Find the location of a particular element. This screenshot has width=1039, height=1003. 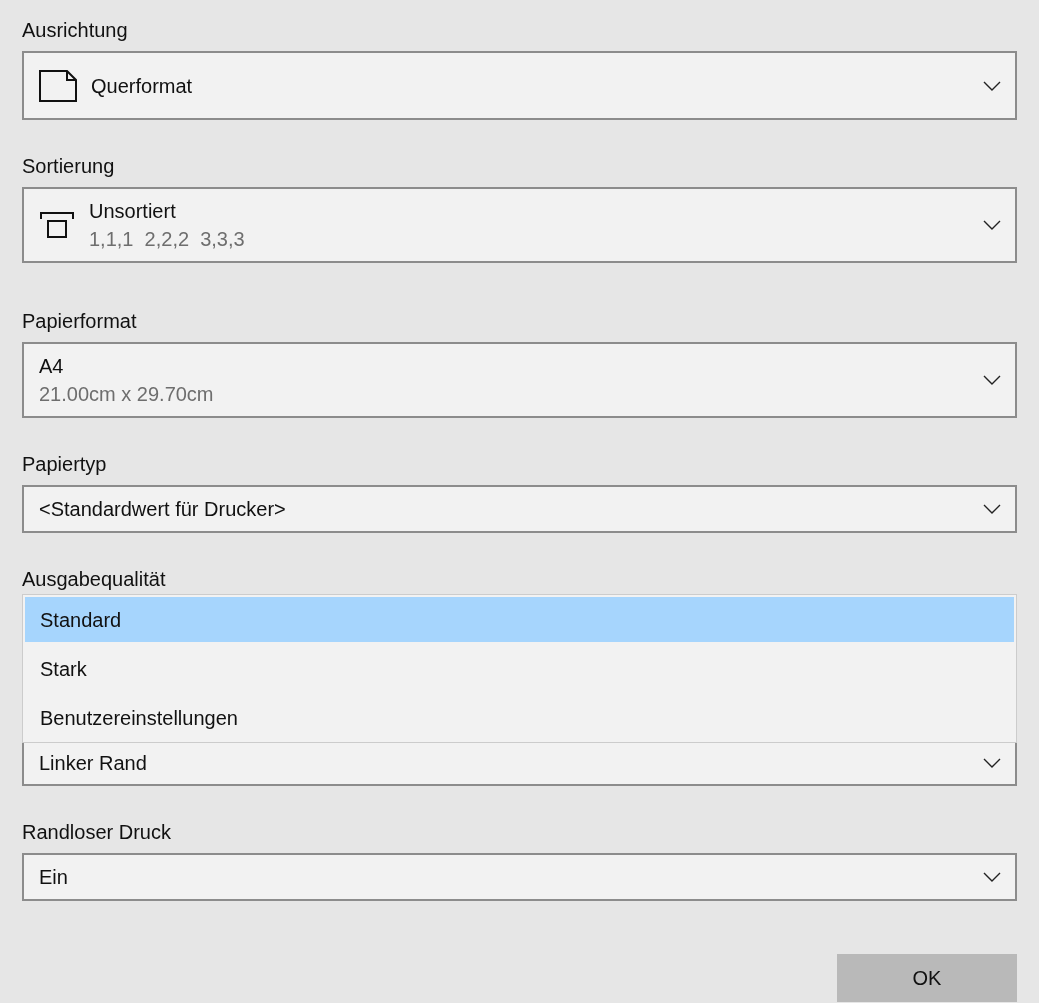

setting-label: Papiertyp is located at coordinates (65, 464).